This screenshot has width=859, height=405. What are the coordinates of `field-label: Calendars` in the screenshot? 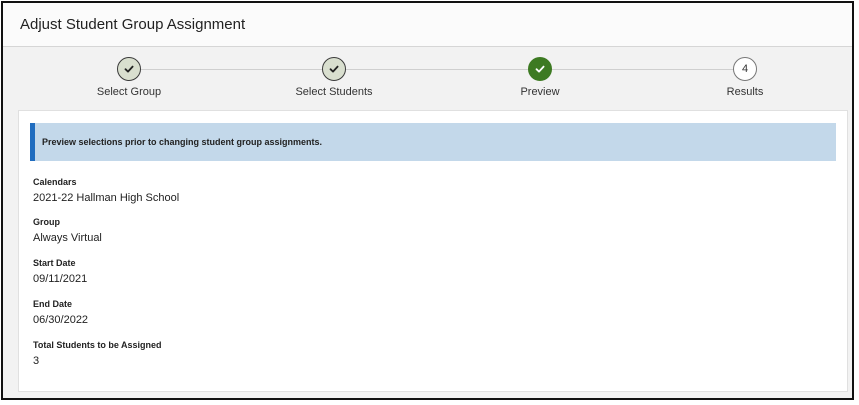 It's located at (55, 182).